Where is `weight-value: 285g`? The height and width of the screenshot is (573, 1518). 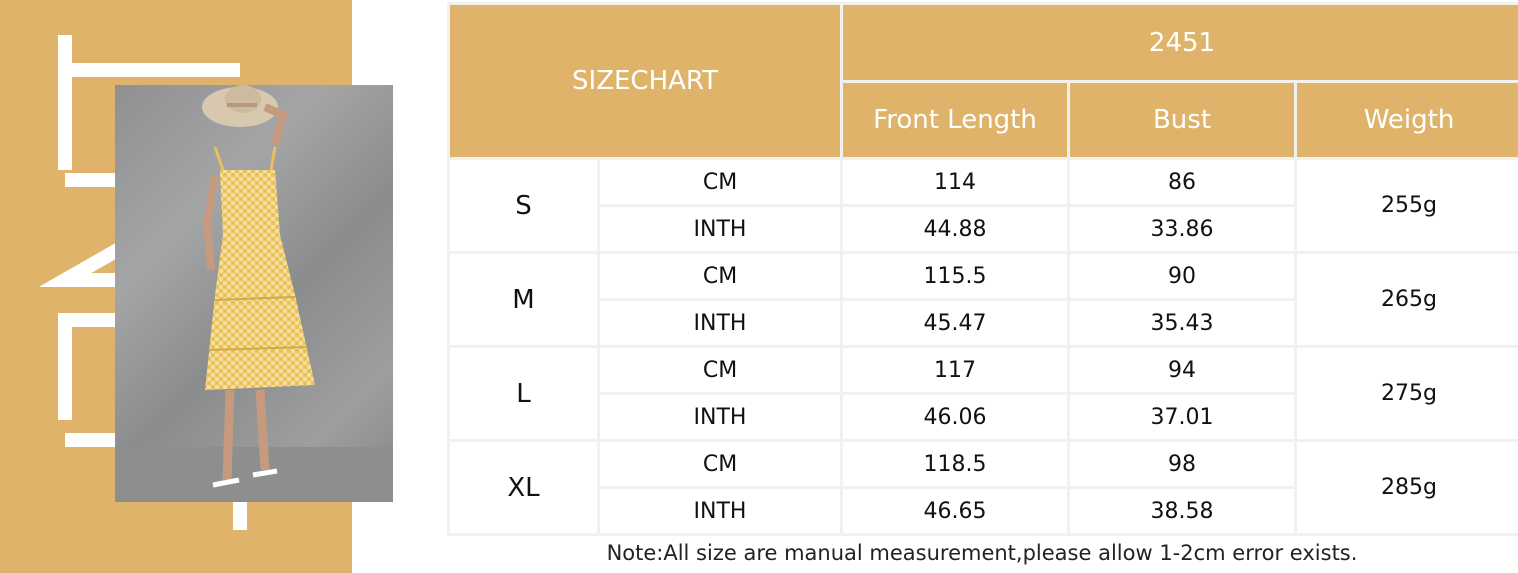 weight-value: 285g is located at coordinates (1407, 487).